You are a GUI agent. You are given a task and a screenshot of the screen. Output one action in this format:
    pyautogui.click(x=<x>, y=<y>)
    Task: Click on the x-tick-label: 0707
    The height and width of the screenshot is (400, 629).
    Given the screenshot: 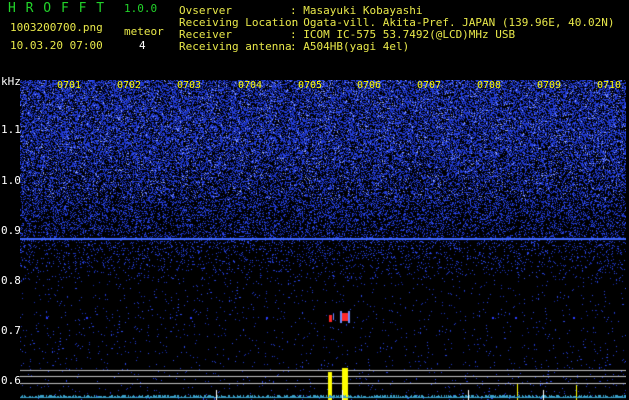 What is the action you would take?
    pyautogui.click(x=429, y=85)
    